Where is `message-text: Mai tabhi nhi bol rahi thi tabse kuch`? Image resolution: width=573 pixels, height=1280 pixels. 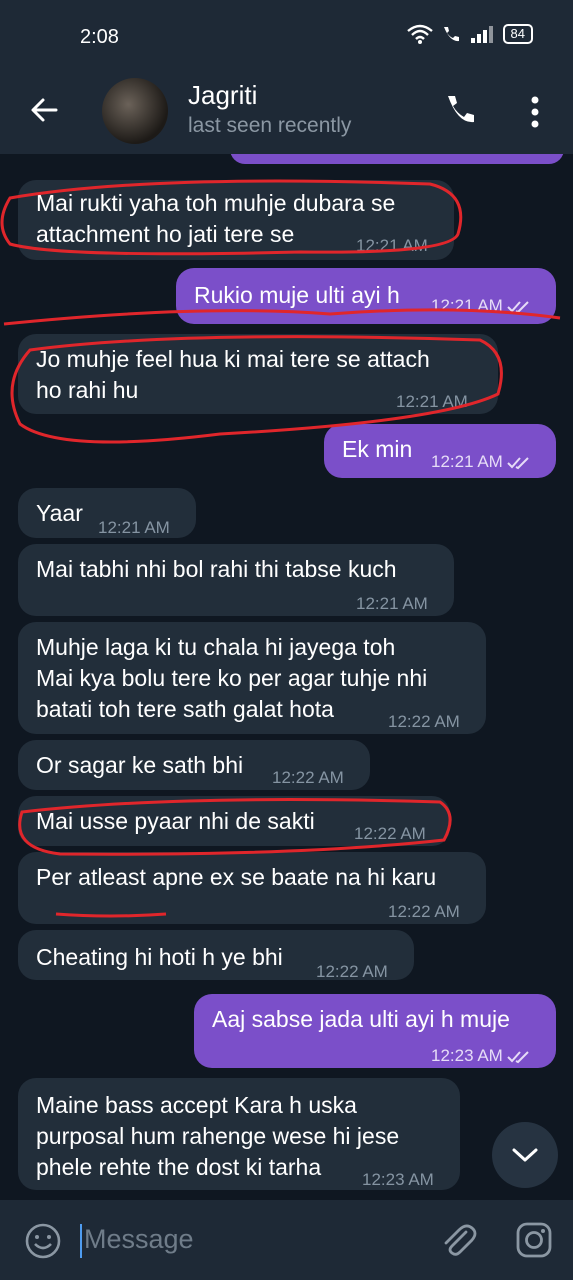 message-text: Mai tabhi nhi bol rahi thi tabse kuch is located at coordinates (216, 569).